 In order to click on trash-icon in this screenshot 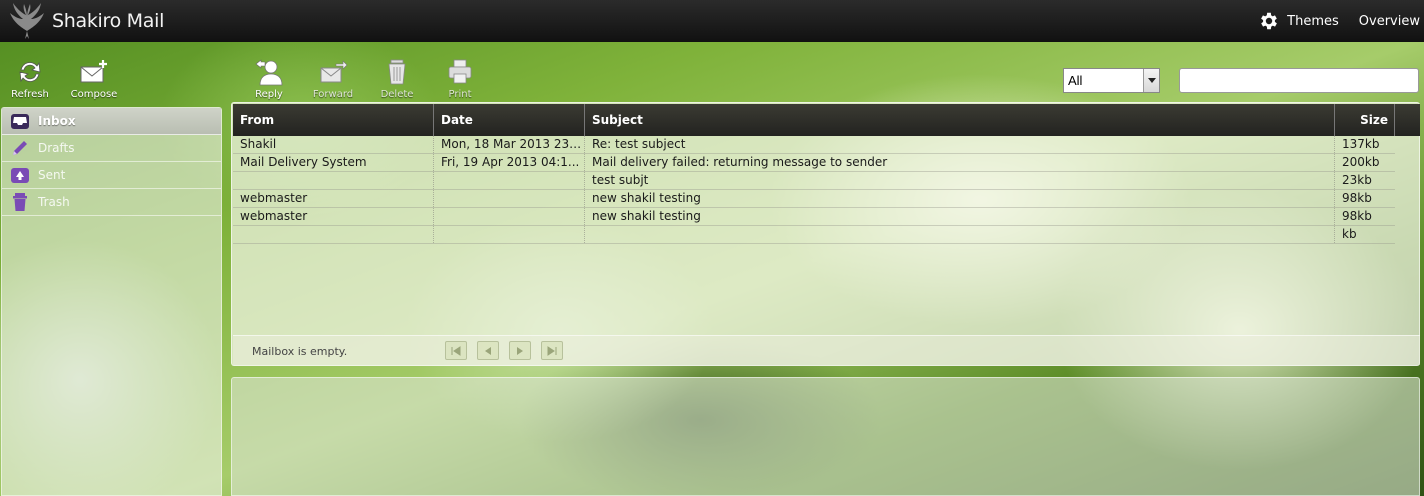, I will do `click(20, 202)`.